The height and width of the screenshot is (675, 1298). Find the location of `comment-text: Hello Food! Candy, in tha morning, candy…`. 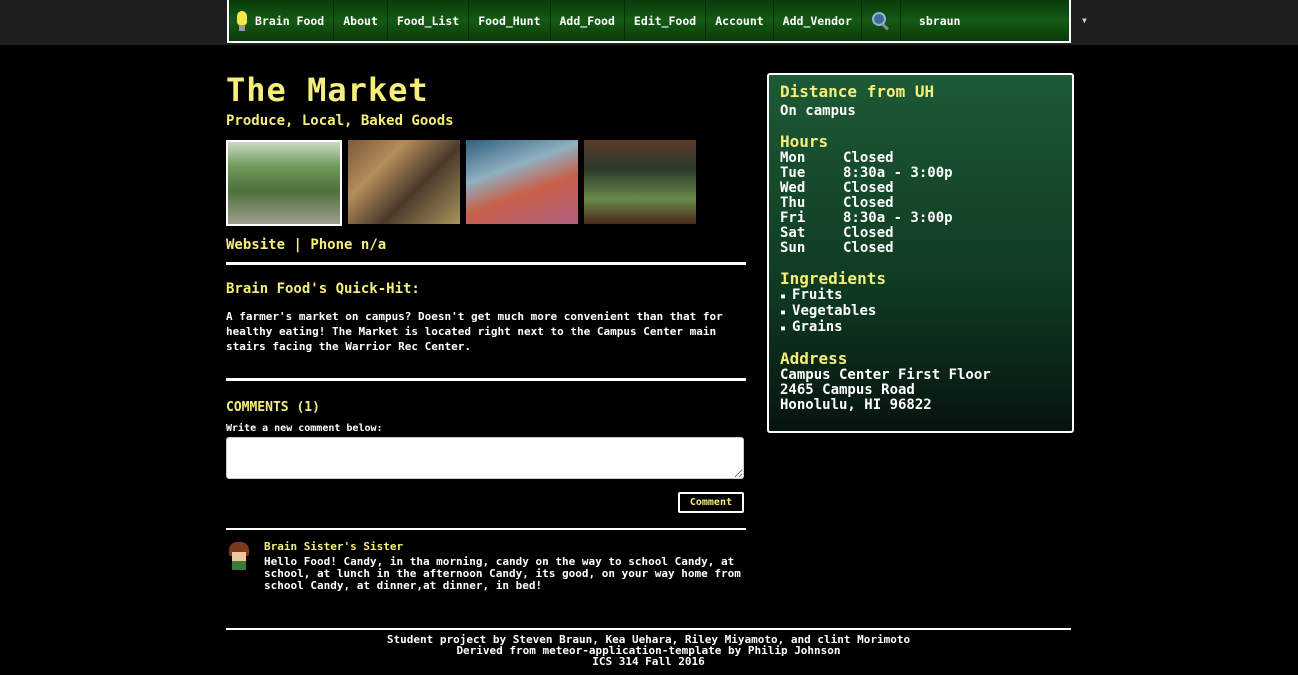

comment-text: Hello Food! Candy, in tha morning, candy… is located at coordinates (502, 573).